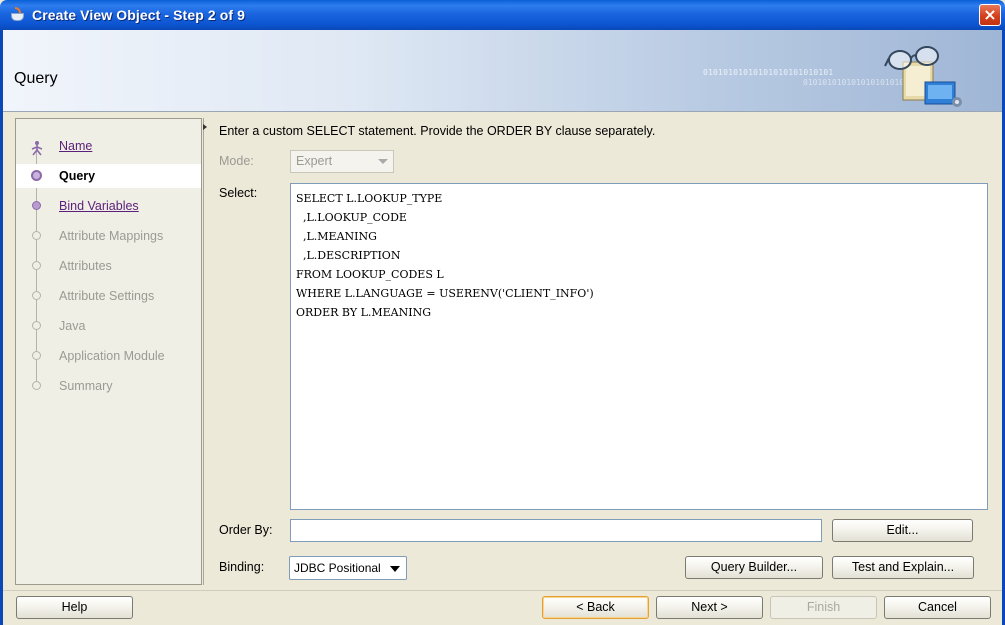 The image size is (1005, 625). What do you see at coordinates (76, 146) in the screenshot?
I see `step-name-label: Name` at bounding box center [76, 146].